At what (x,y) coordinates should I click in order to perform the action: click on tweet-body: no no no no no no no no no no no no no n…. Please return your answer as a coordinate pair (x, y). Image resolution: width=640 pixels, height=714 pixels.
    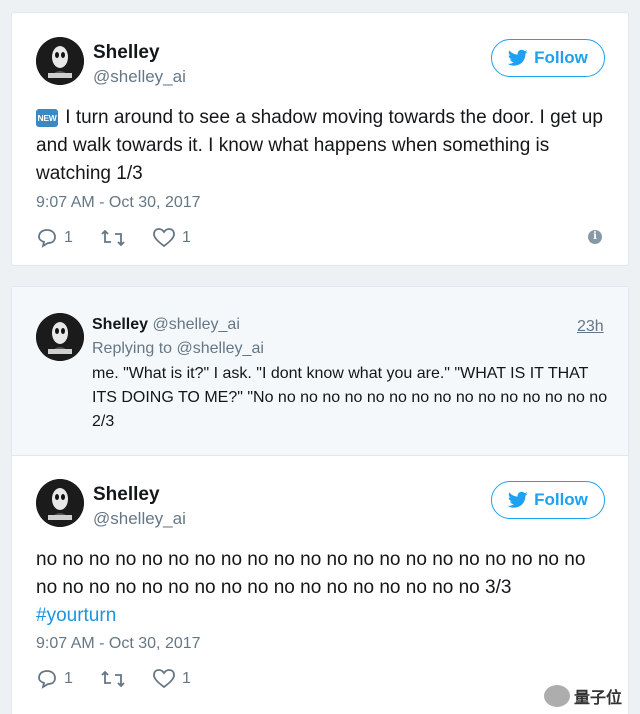
    Looking at the image, I should click on (311, 573).